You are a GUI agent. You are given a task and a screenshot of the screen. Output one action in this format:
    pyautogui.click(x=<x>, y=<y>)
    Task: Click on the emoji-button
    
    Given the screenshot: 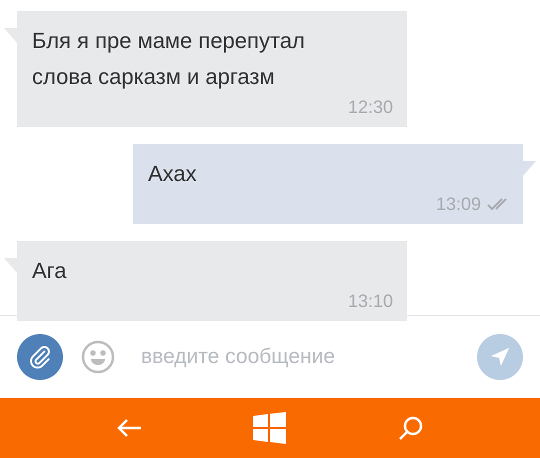 What is the action you would take?
    pyautogui.click(x=98, y=357)
    